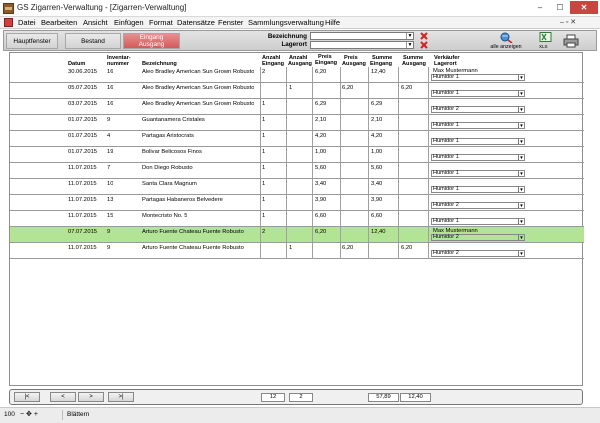 The height and width of the screenshot is (423, 600). I want to click on cell-date: 03.07.2015, so click(82, 104).